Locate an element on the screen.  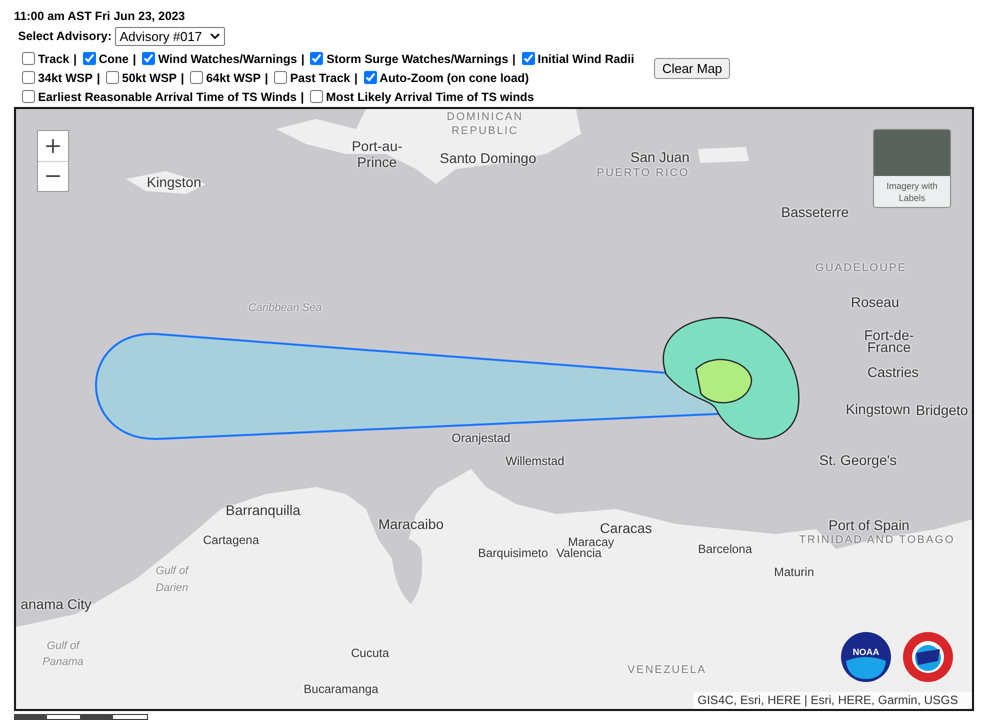
select-advisory-label: Select Advisory: is located at coordinates (65, 36).